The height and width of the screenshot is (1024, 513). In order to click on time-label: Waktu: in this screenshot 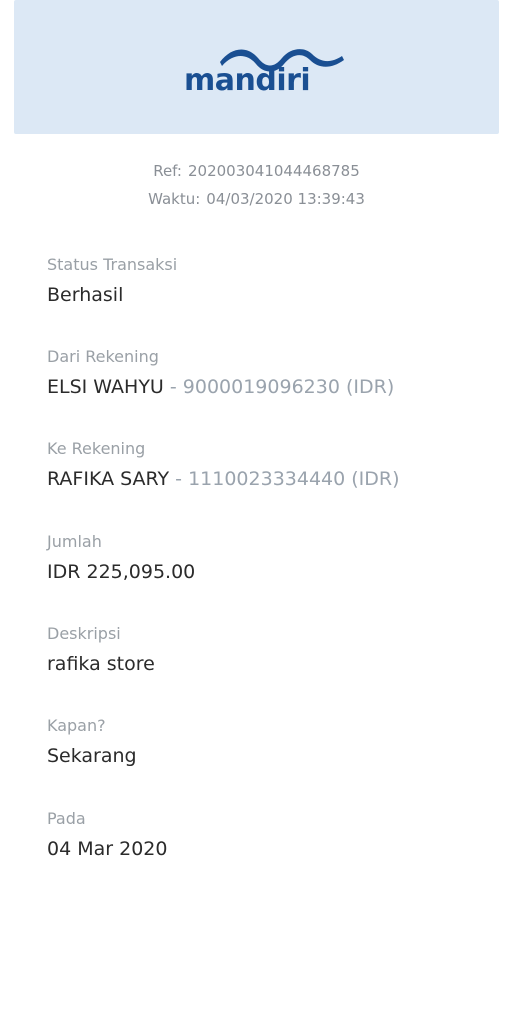, I will do `click(174, 199)`.